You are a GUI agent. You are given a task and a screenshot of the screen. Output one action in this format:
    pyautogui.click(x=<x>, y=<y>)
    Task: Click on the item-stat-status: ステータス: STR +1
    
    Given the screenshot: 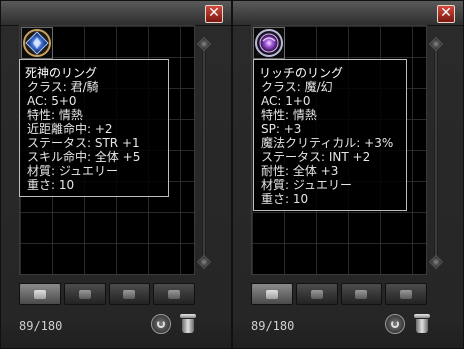 What is the action you would take?
    pyautogui.click(x=83, y=143)
    